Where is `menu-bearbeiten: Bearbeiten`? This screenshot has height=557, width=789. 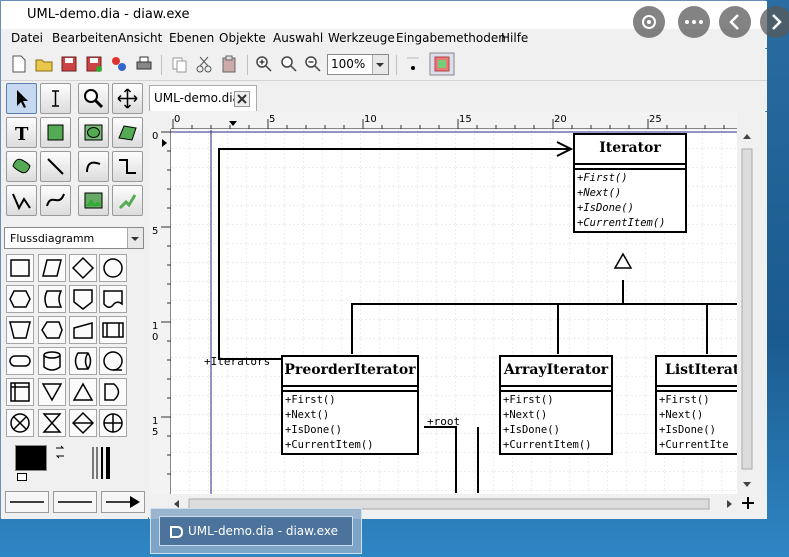
menu-bearbeiten: Bearbeiten is located at coordinates (85, 38).